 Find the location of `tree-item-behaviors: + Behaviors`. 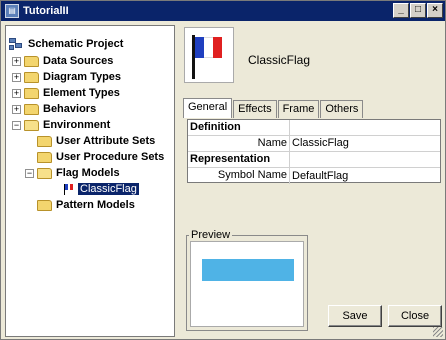

tree-item-behaviors: + Behaviors is located at coordinates (54, 109).